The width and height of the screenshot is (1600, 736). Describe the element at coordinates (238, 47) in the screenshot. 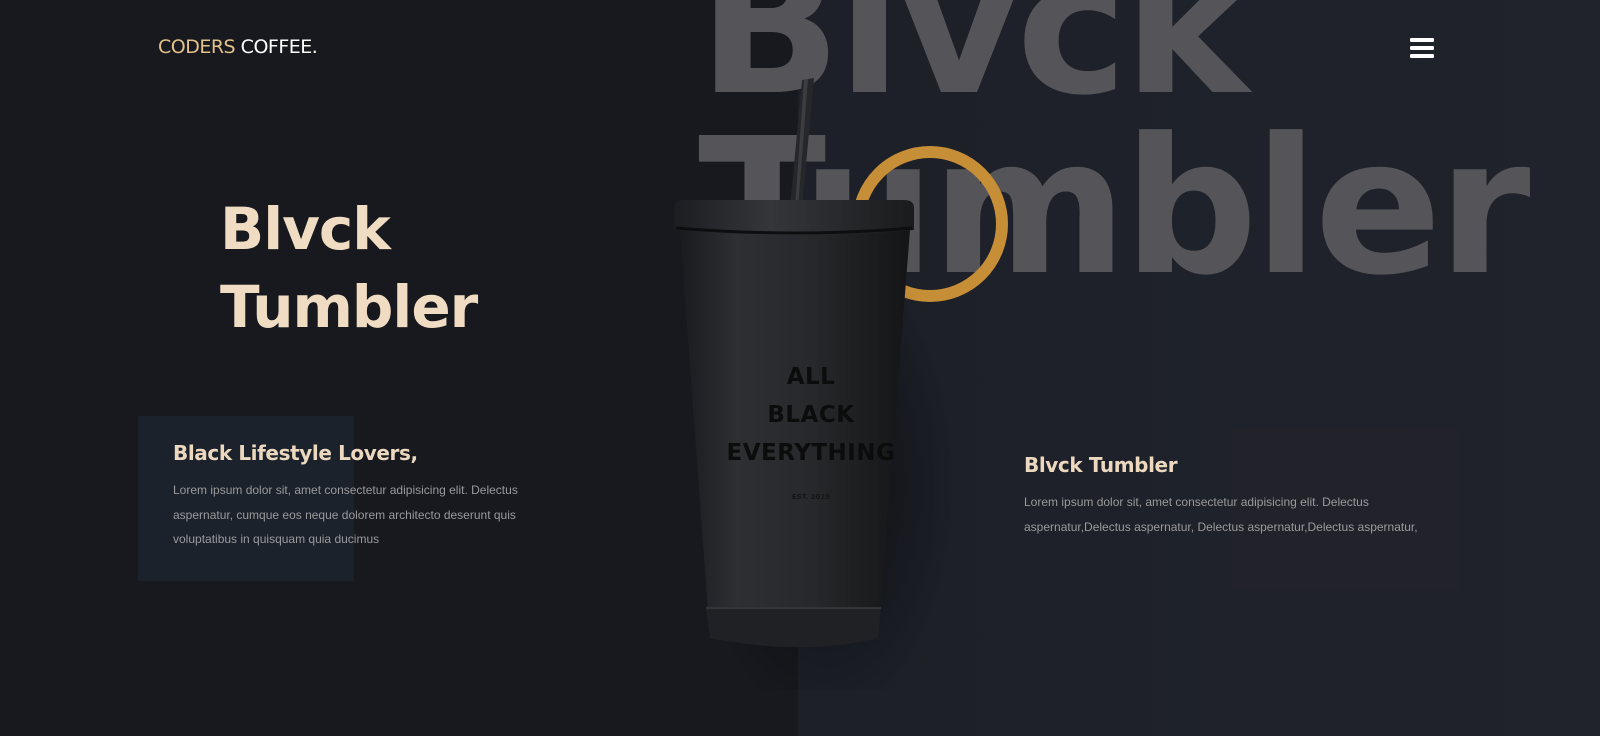

I see `brand-logo: CODERS COFFEE.` at that location.